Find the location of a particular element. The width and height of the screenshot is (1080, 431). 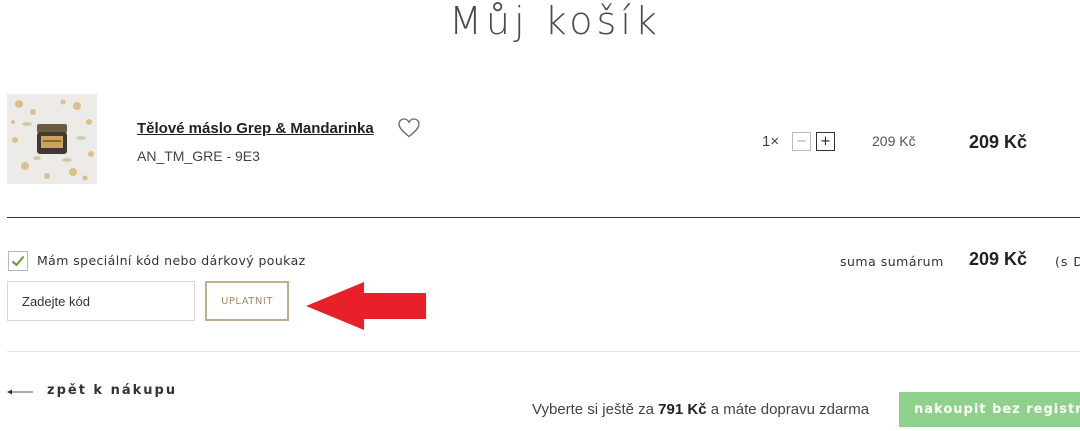

section-divider is located at coordinates (543, 351).